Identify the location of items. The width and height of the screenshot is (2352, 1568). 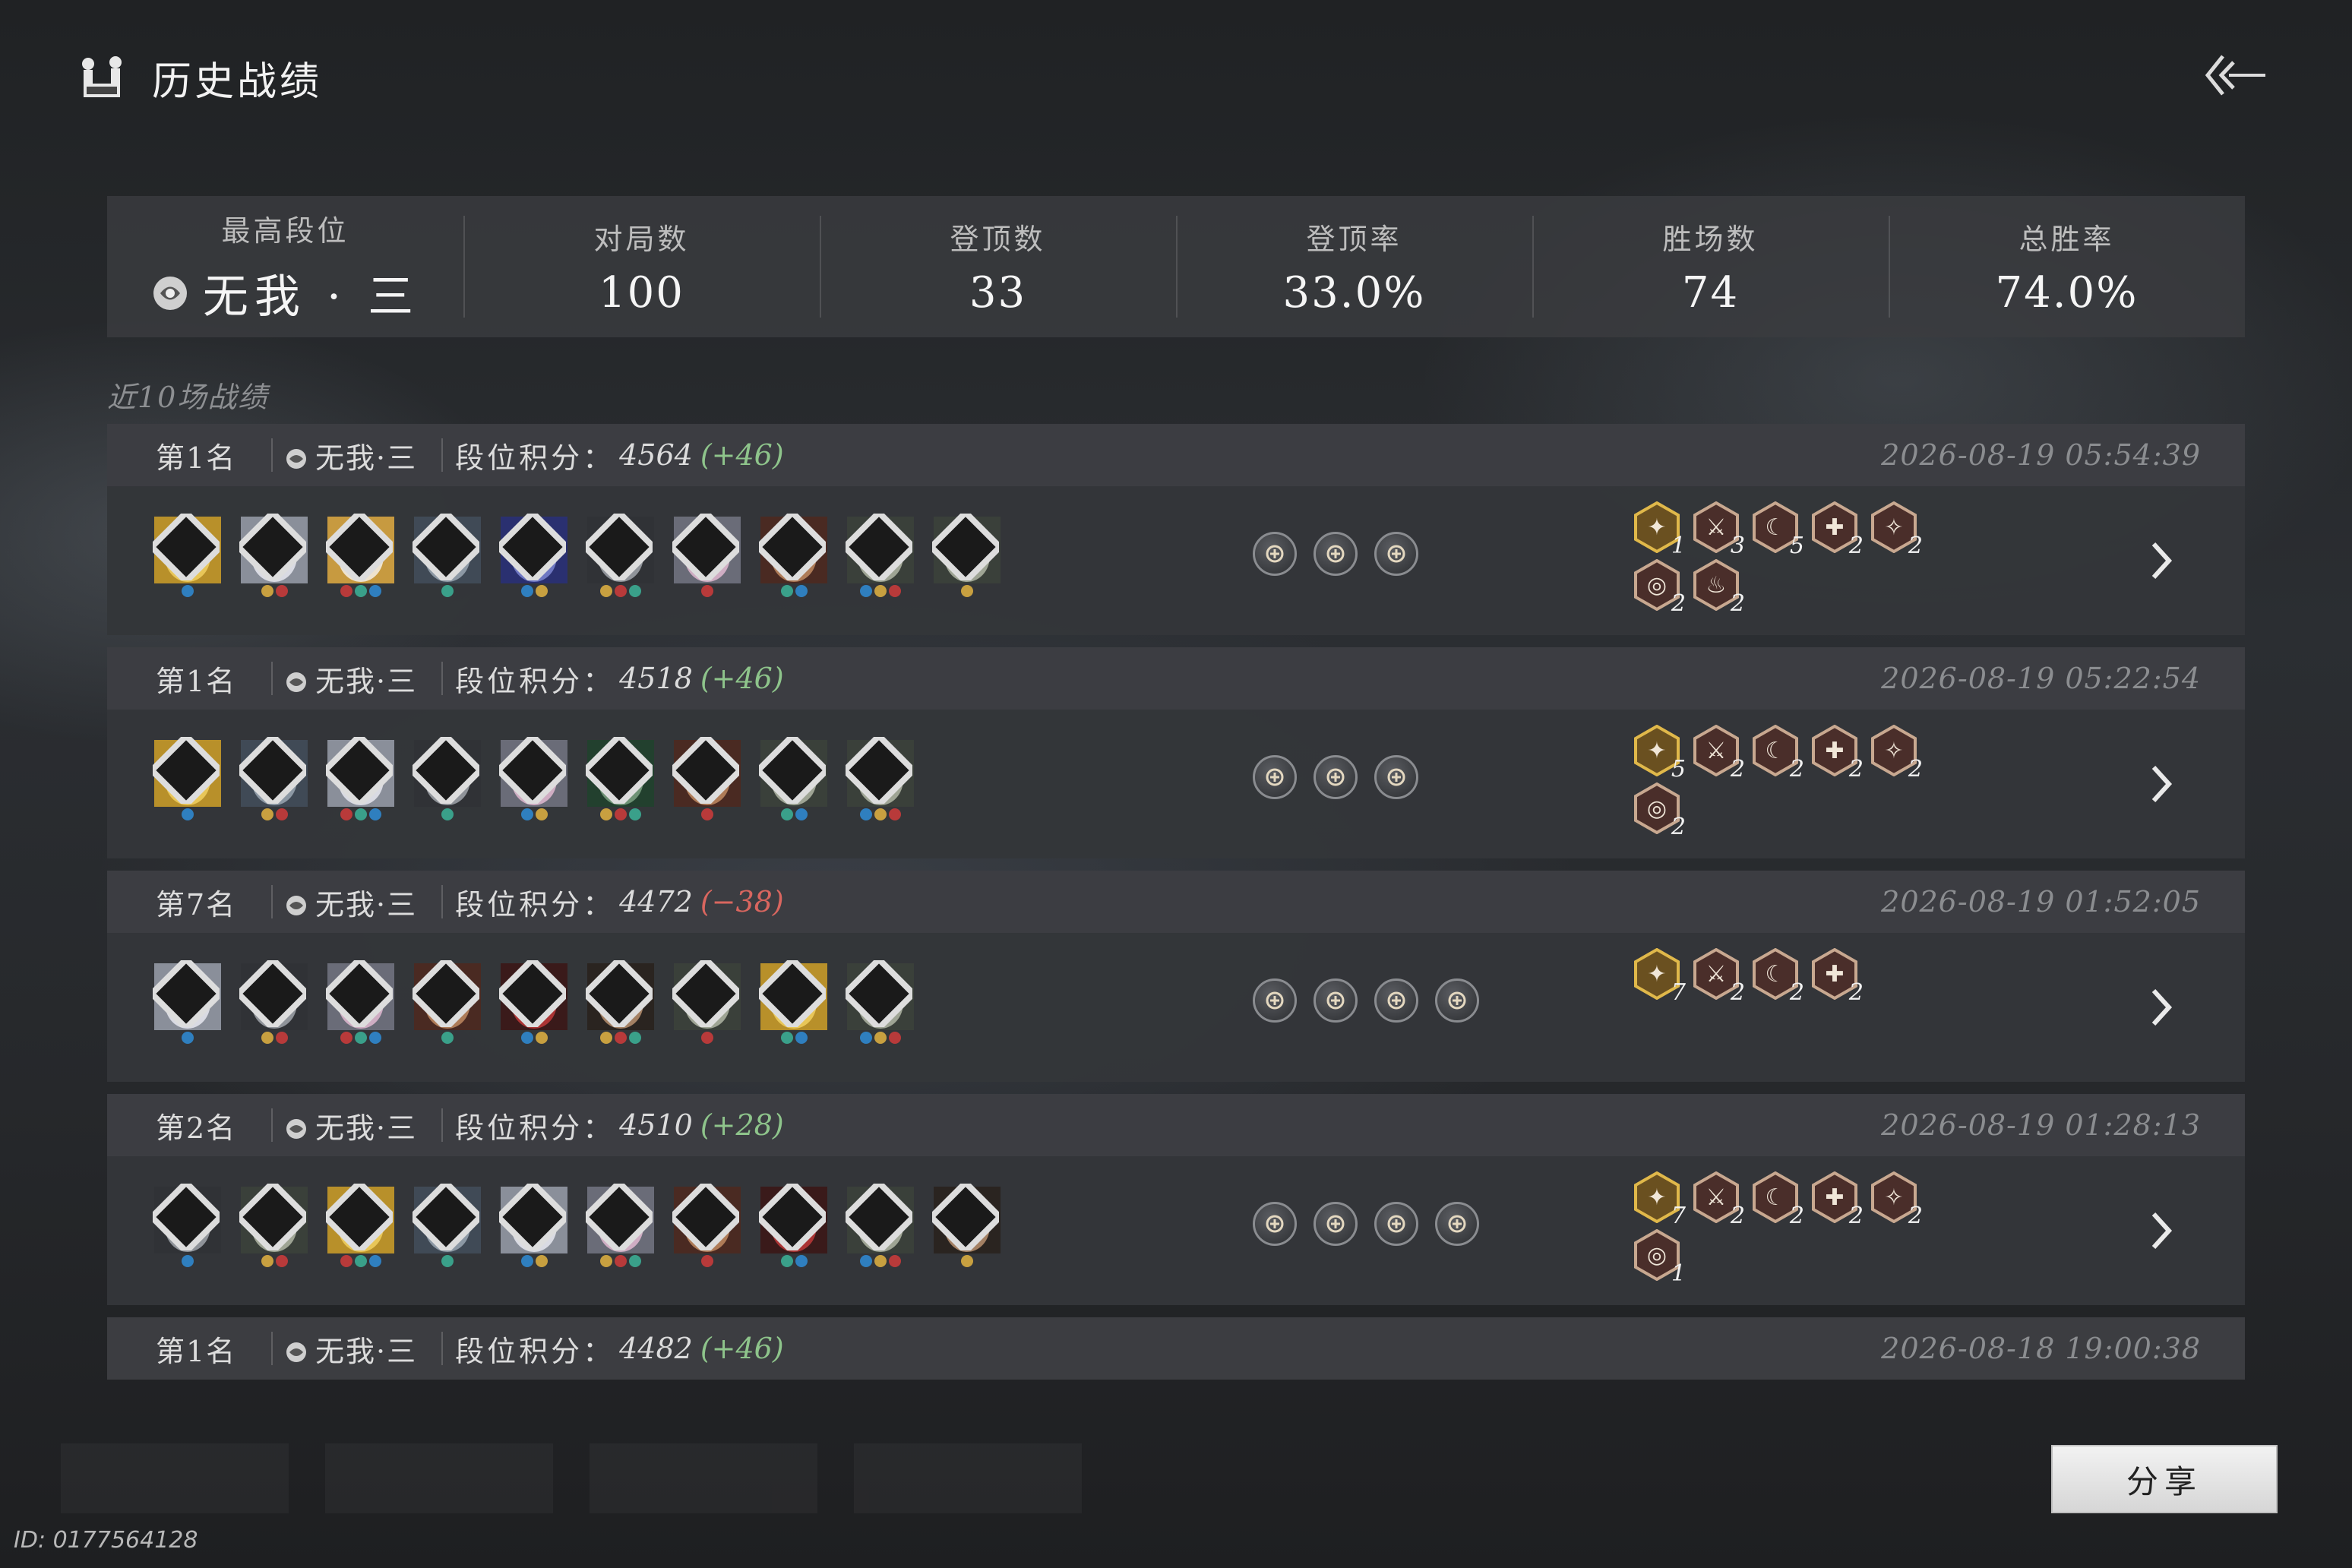
(1335, 777).